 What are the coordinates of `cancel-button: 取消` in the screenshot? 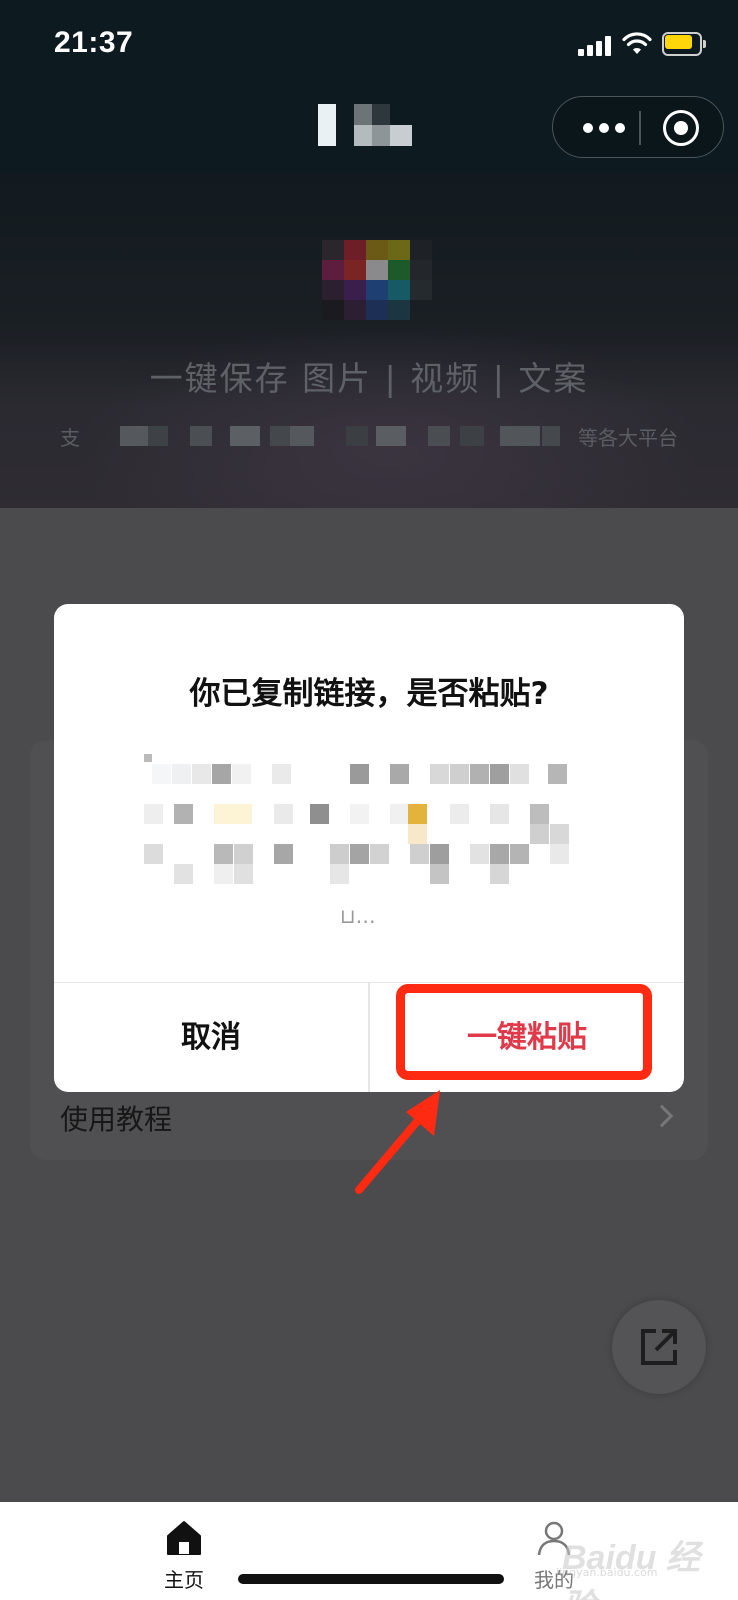 It's located at (211, 1037).